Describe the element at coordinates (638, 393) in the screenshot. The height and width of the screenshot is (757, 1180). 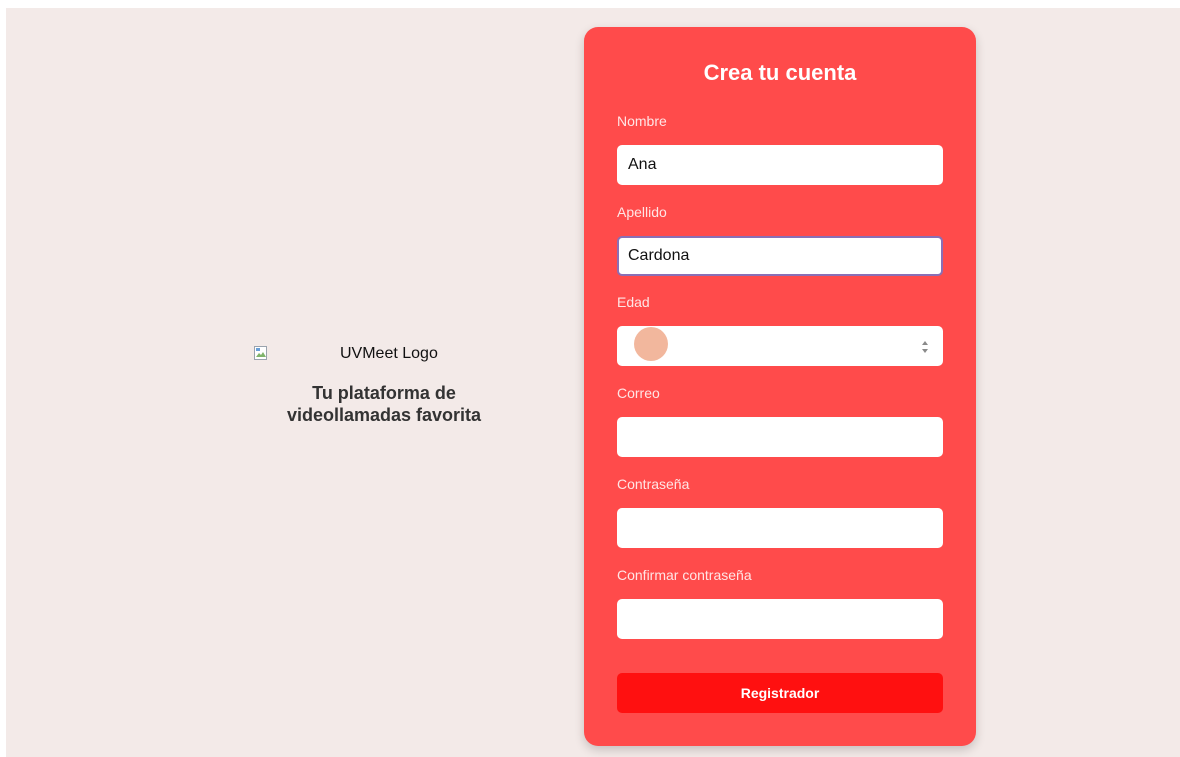
I see `correo-label: Correo` at that location.